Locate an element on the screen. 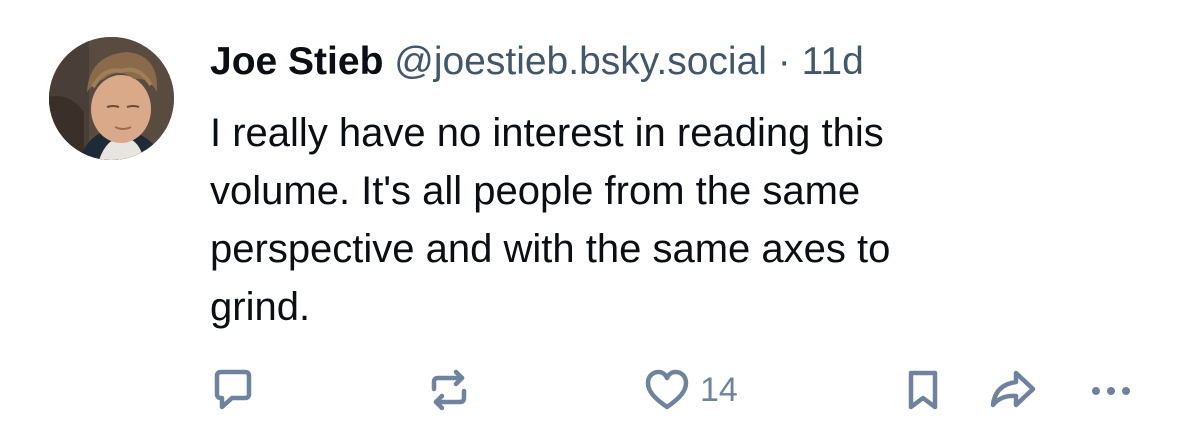 The image size is (1200, 443). avatar is located at coordinates (111, 98).